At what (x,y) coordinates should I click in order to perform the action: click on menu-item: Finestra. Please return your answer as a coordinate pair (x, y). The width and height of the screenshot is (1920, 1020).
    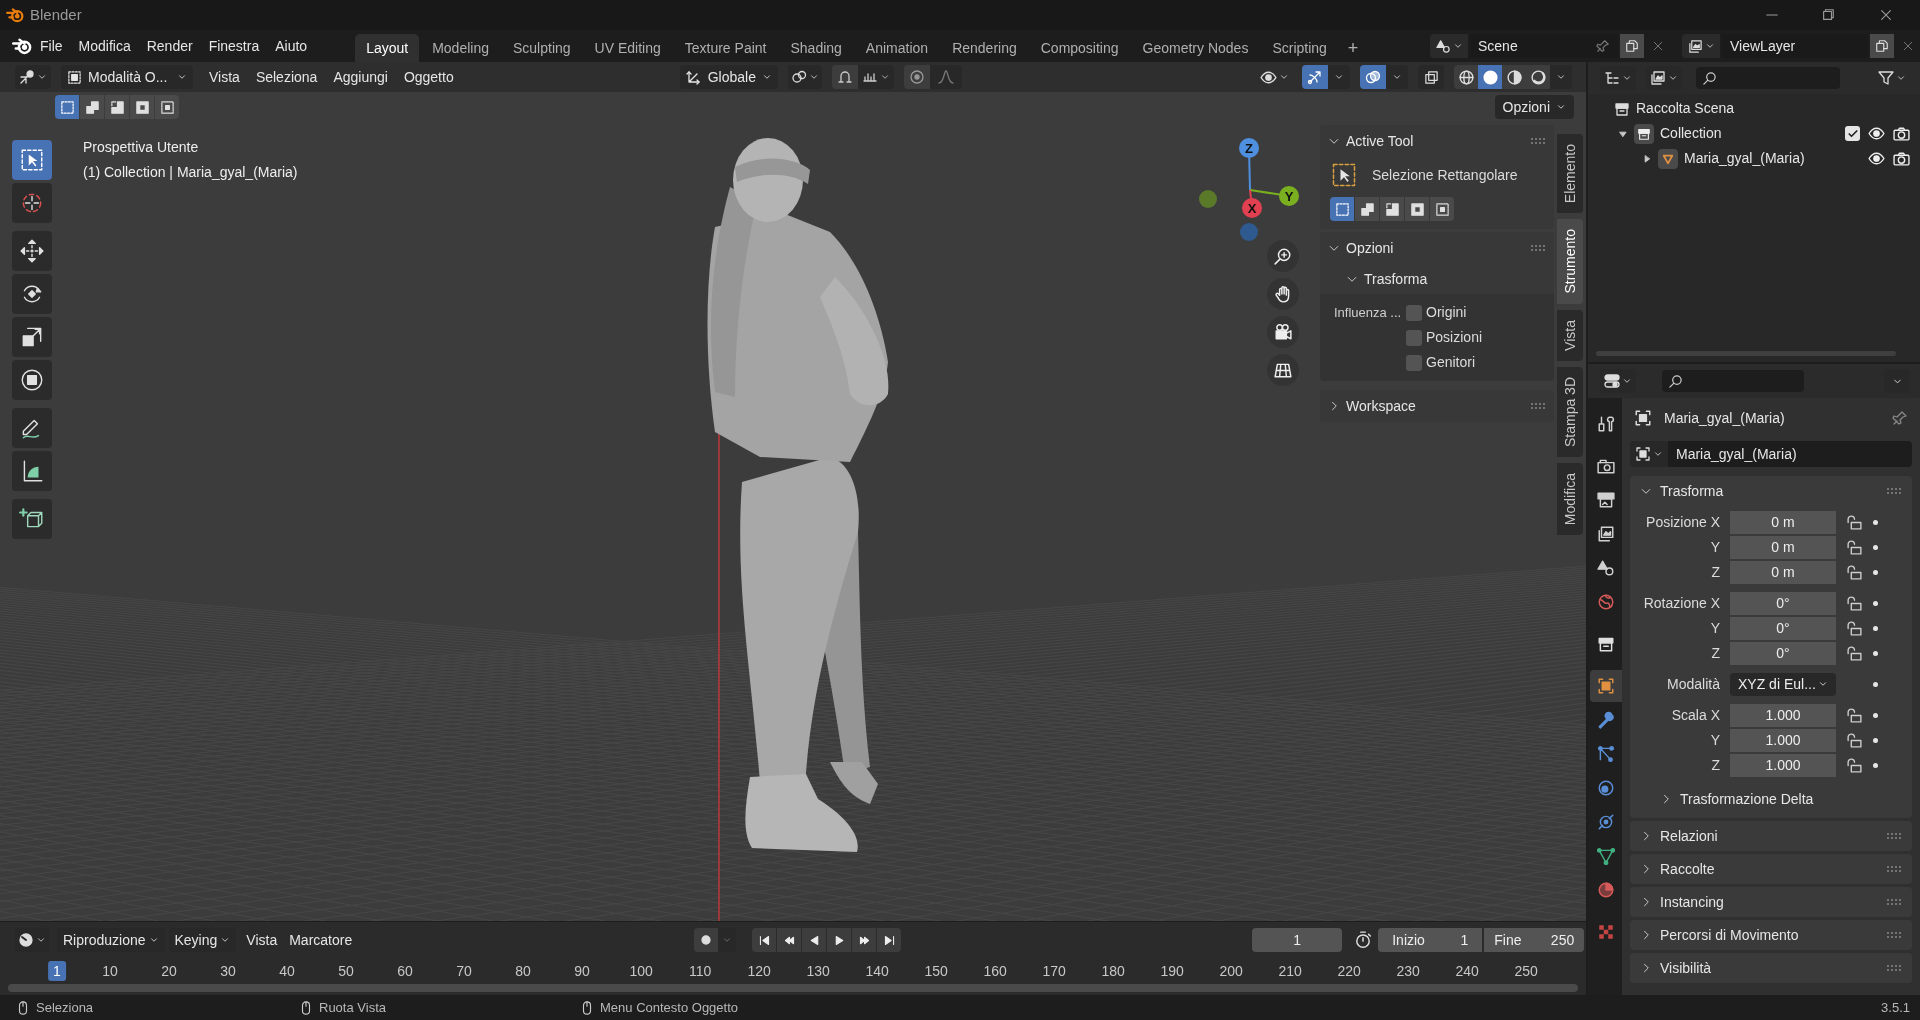
    Looking at the image, I should click on (234, 46).